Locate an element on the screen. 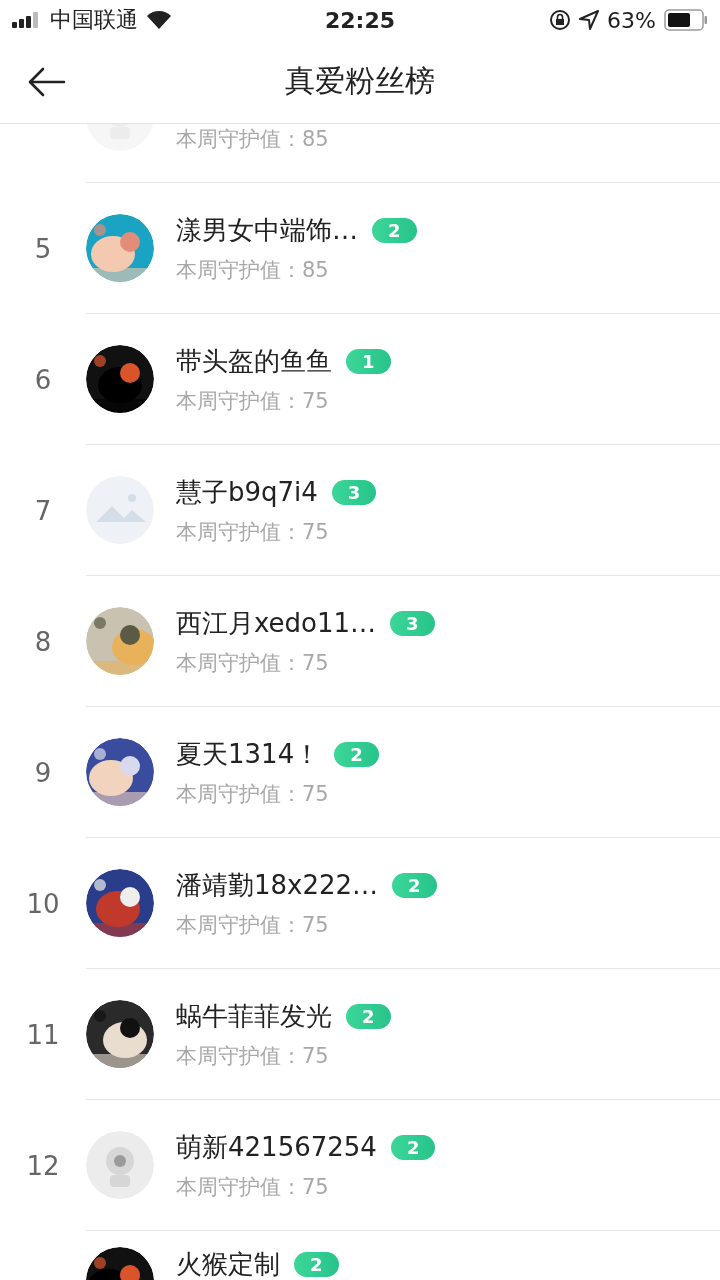  rank-number: 11 is located at coordinates (43, 1034).